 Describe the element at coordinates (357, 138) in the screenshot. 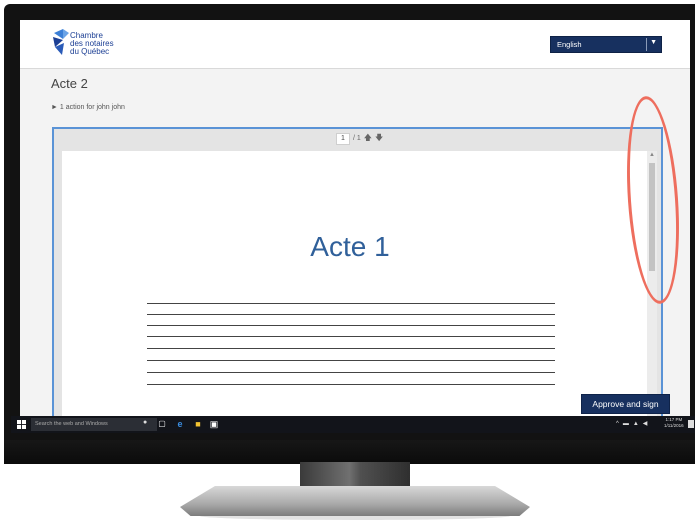

I see `page-total: / 1` at that location.